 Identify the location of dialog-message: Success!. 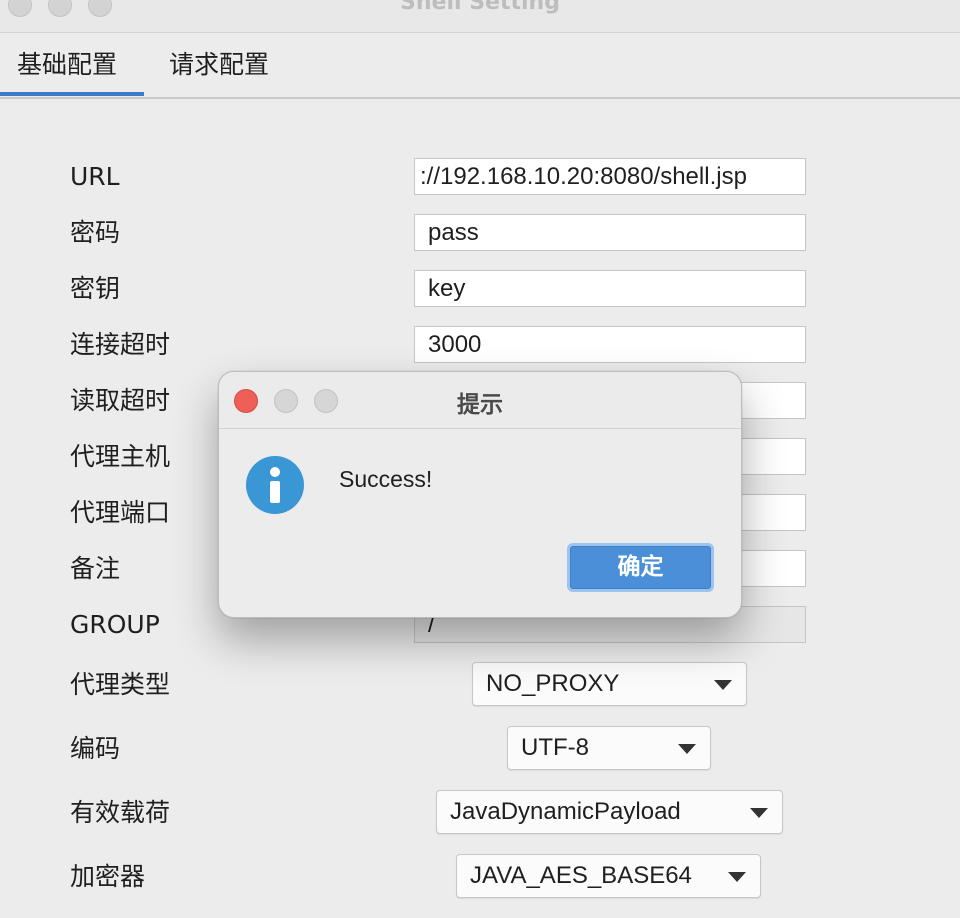
(386, 479).